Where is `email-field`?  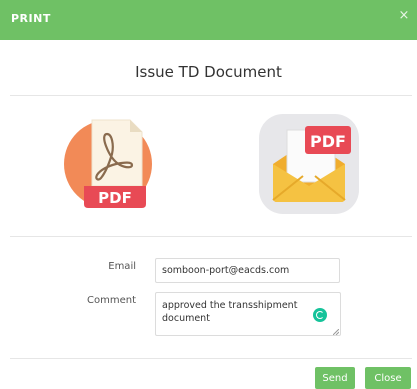
email-field is located at coordinates (247, 270).